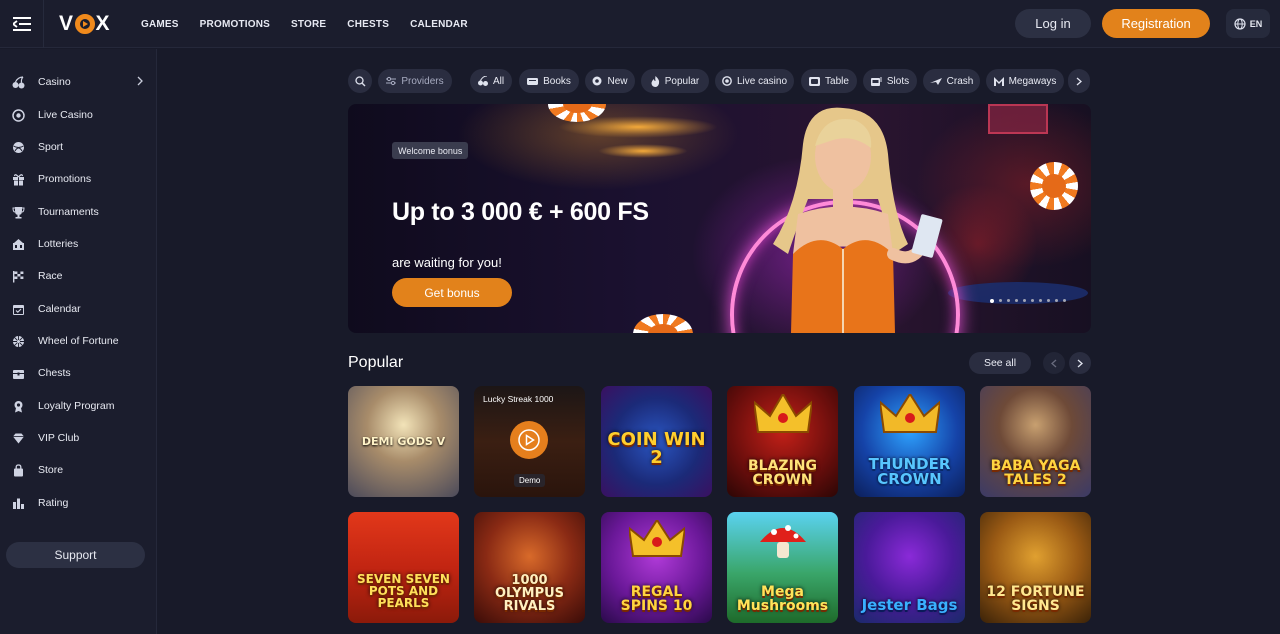 Image resolution: width=1280 pixels, height=634 pixels. I want to click on sidebar-item-wheel-of-fortune: Wheel of Fortune, so click(78, 341).